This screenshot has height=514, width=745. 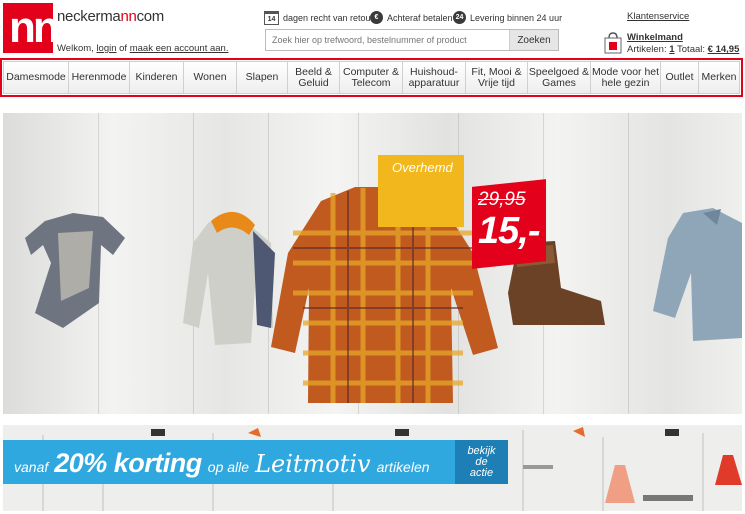 What do you see at coordinates (691, 49) in the screenshot?
I see `cart-total-label: Totaal:` at bounding box center [691, 49].